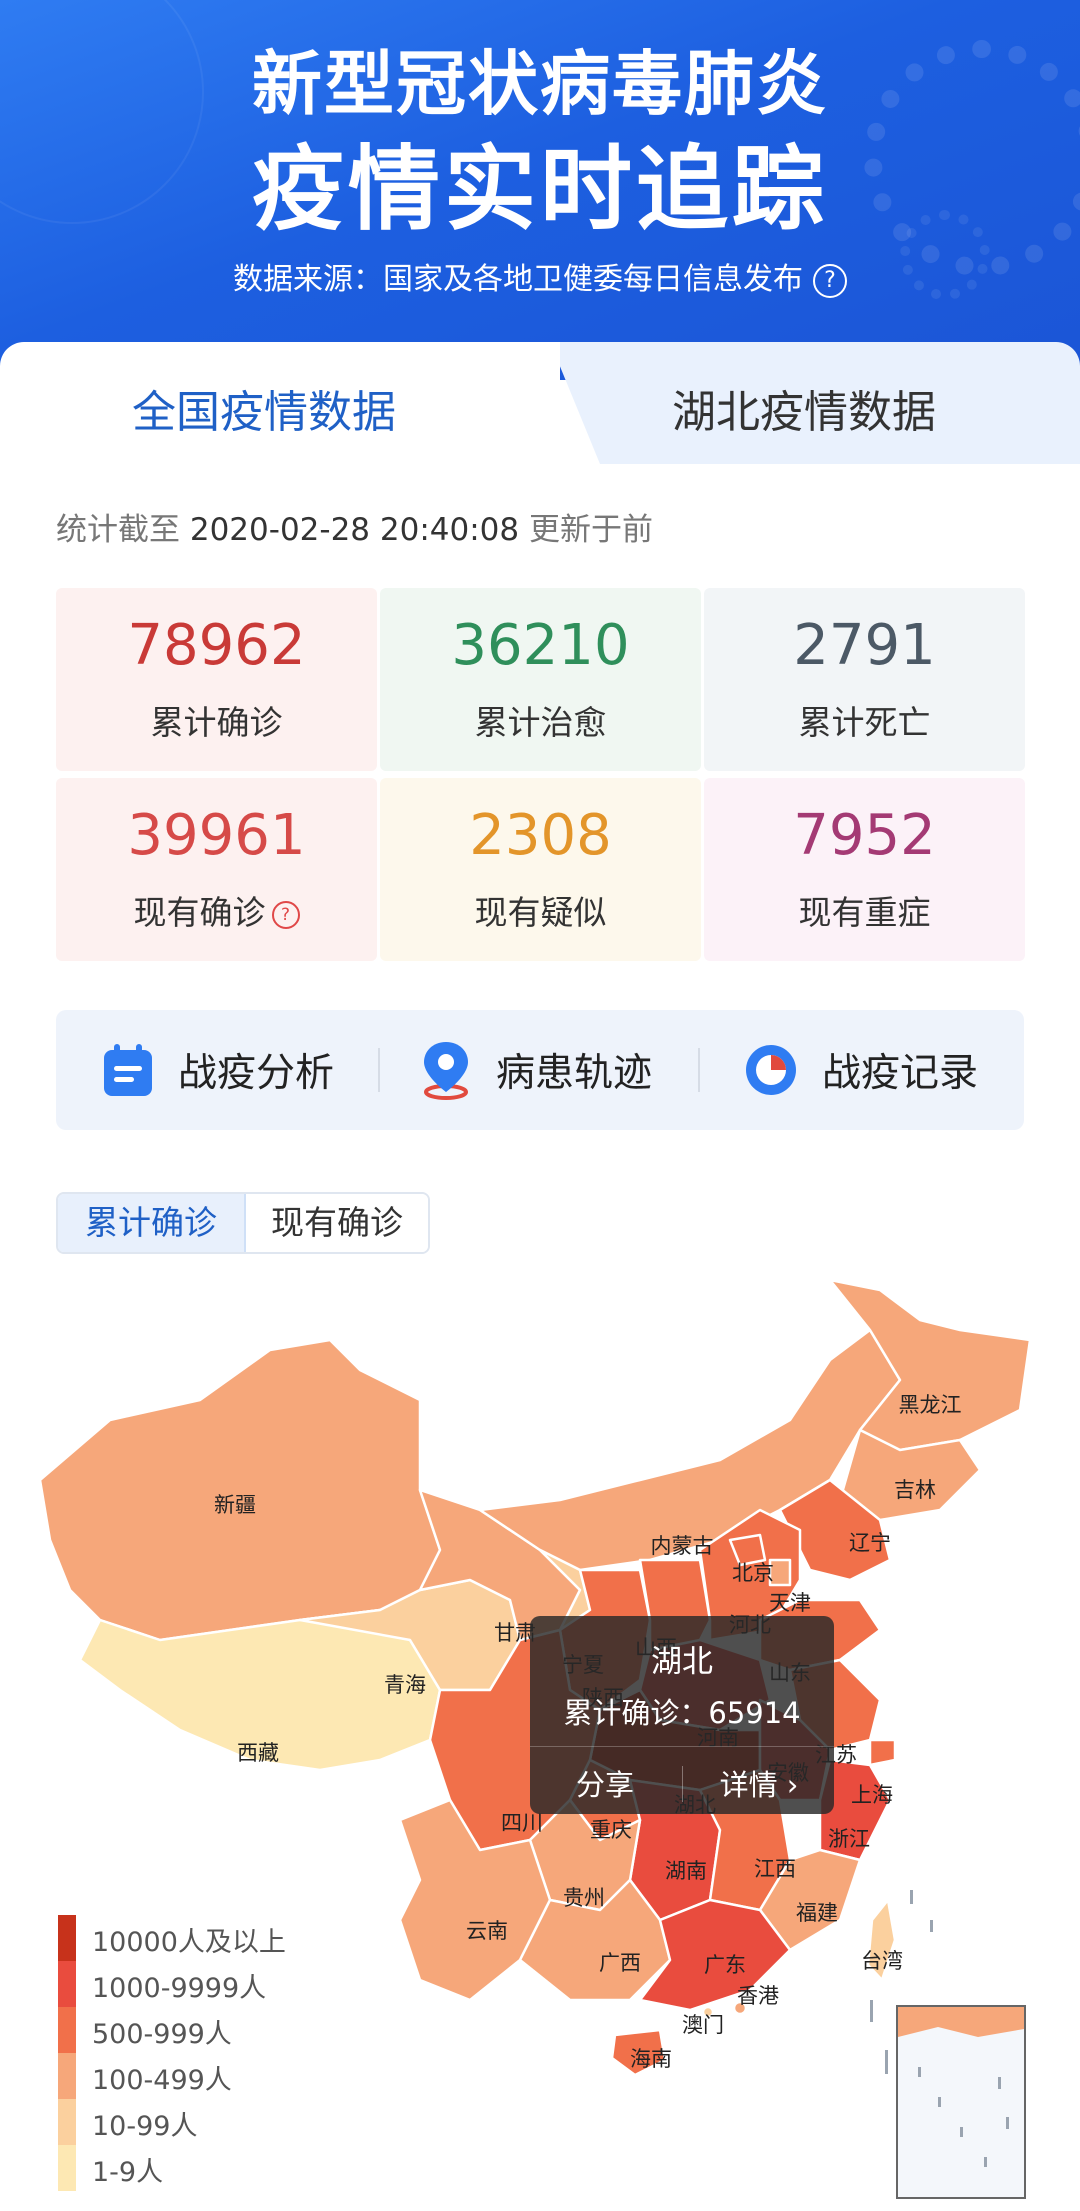  What do you see at coordinates (540, 403) in the screenshot?
I see `region-tabs: 全国疫情数据 湖北疫情数据` at bounding box center [540, 403].